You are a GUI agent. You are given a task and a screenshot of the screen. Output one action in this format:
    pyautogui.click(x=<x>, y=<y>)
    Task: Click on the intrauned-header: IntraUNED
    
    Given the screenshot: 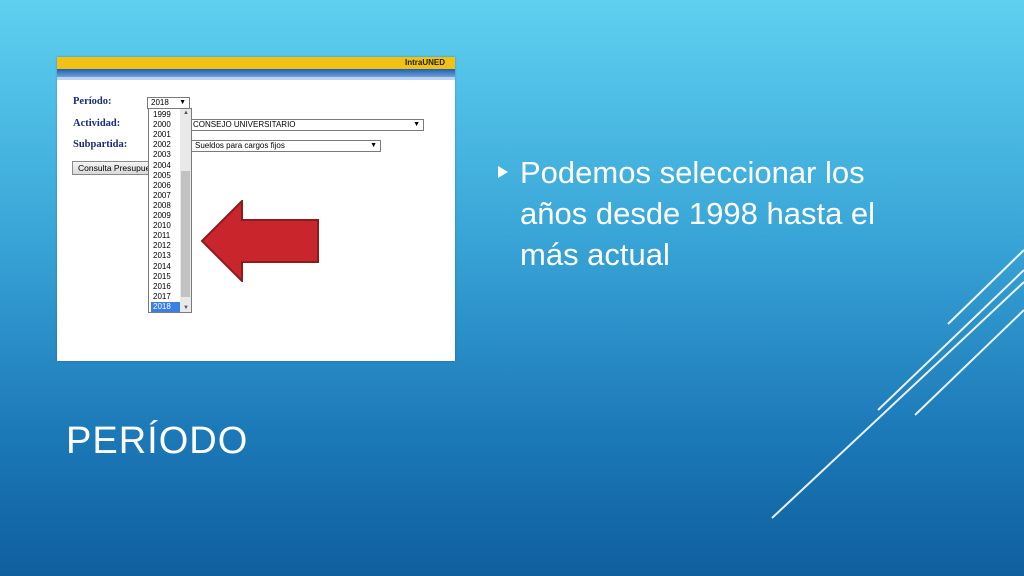 What is the action you would take?
    pyautogui.click(x=256, y=63)
    